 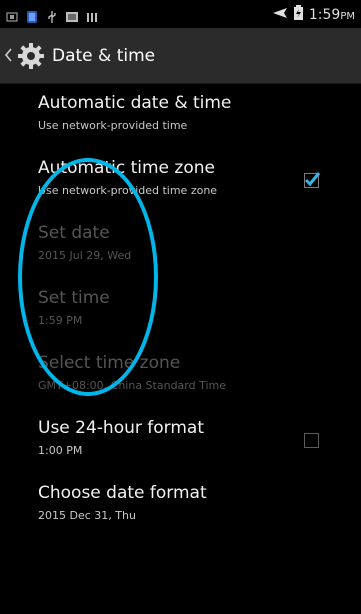 I want to click on setting-summary: 2015 Dec 31, Thu, so click(x=87, y=515).